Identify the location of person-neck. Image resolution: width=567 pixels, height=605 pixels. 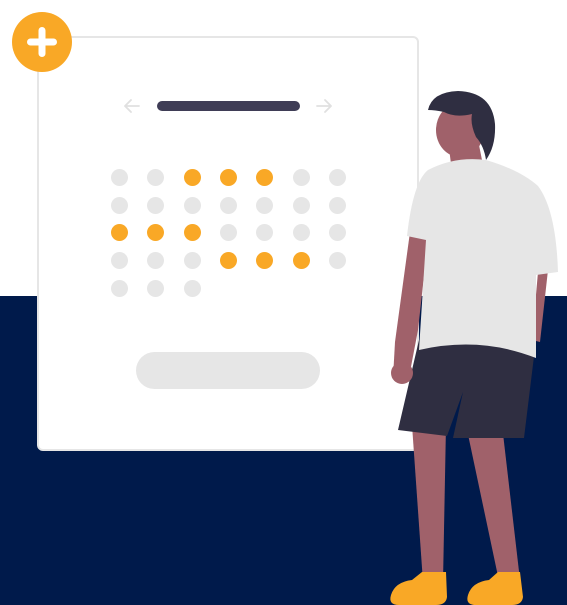
(466, 156).